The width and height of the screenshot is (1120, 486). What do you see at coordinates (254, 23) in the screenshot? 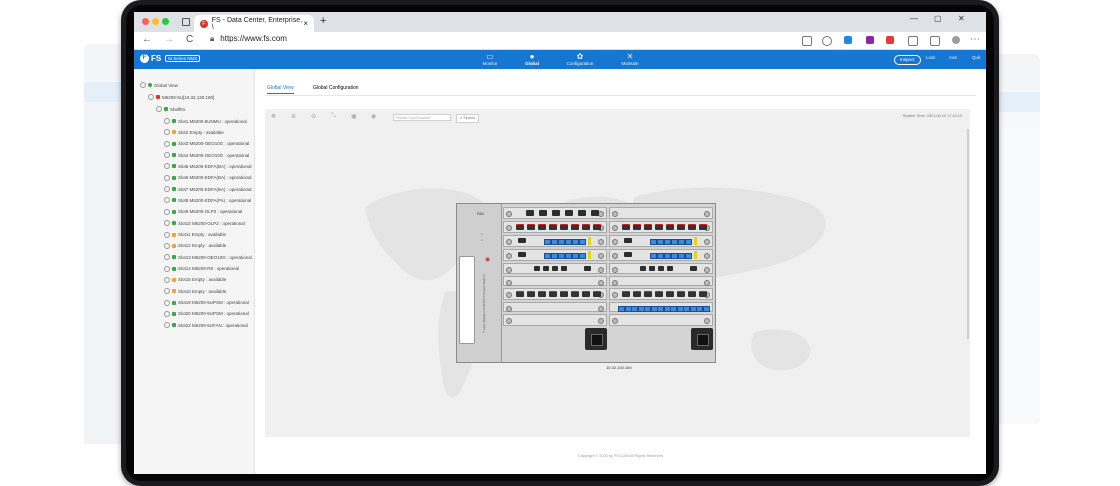
I see `browser-tab: F FS - Data Center, Enterprise, \ ×` at bounding box center [254, 23].